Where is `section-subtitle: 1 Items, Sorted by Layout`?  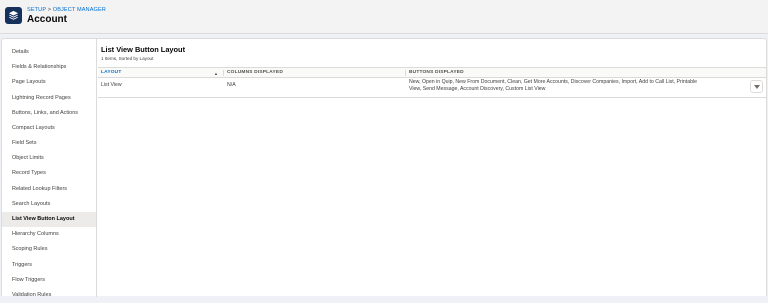
section-subtitle: 1 Items, Sorted by Layout is located at coordinates (127, 58).